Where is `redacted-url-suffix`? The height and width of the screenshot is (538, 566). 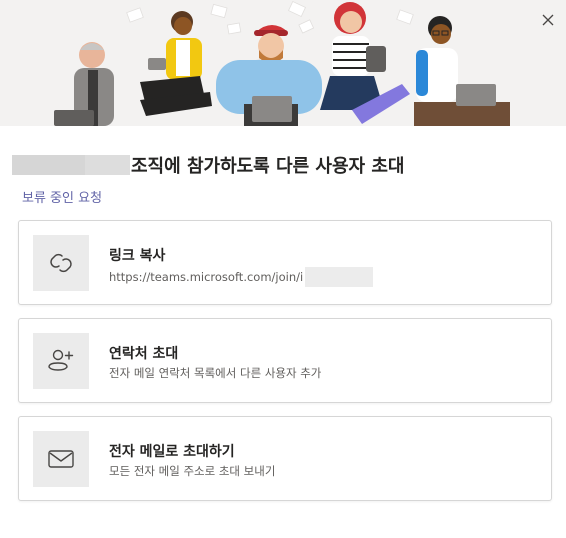 redacted-url-suffix is located at coordinates (339, 277).